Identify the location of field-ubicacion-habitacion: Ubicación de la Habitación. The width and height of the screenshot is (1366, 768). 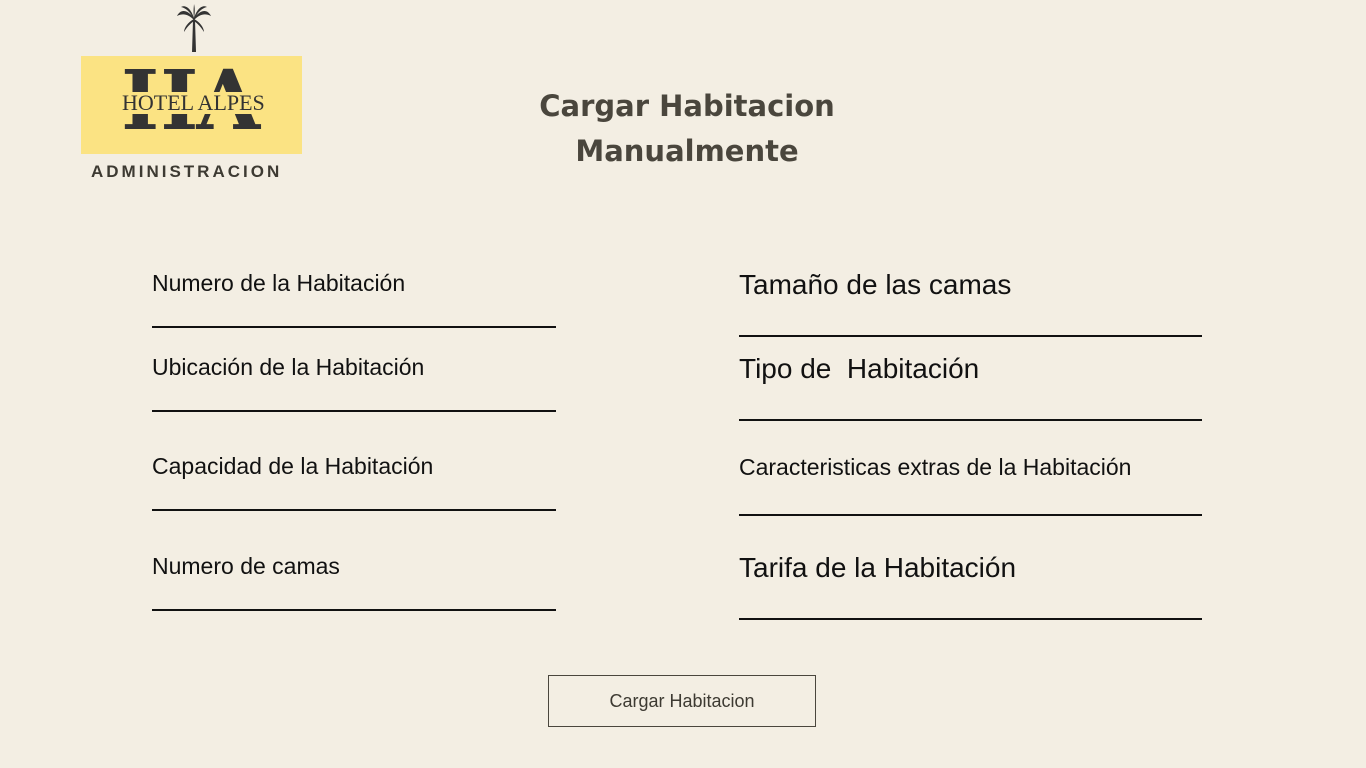
(354, 384).